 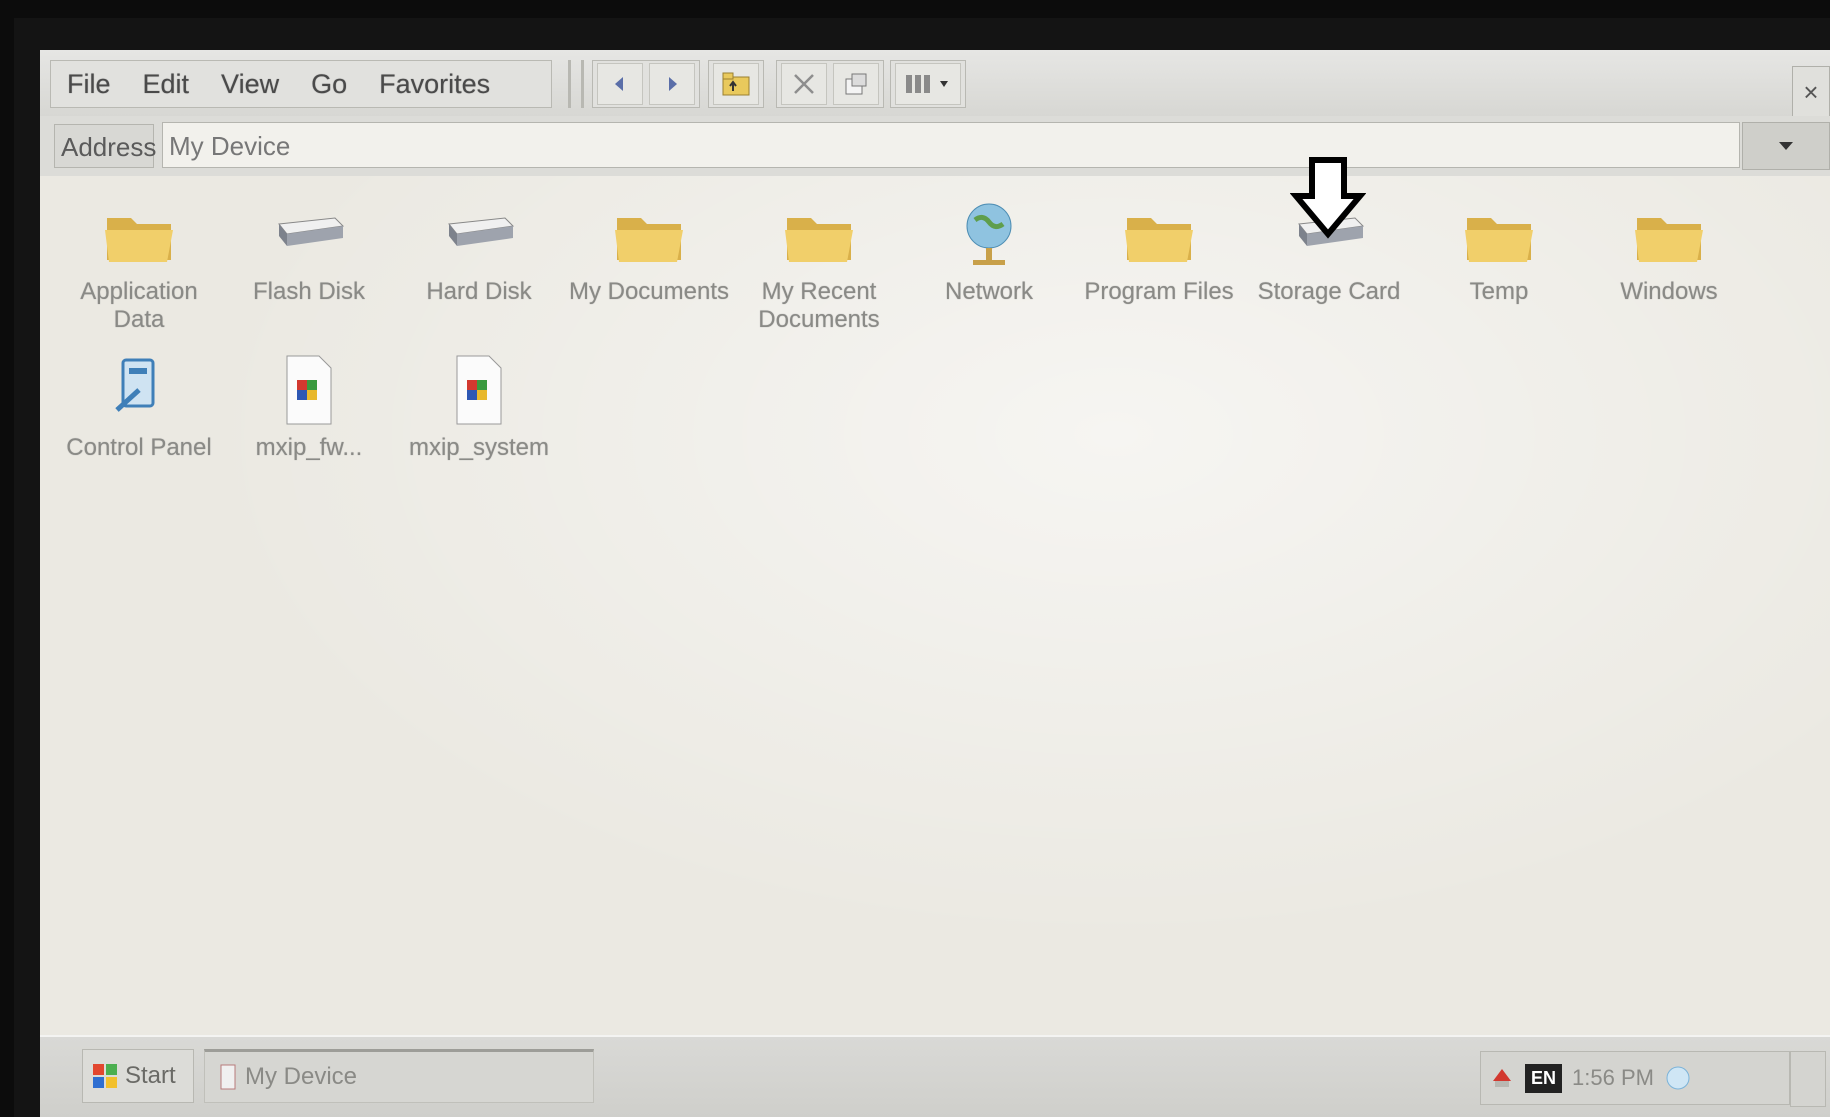 What do you see at coordinates (649, 291) in the screenshot?
I see `item-label: My Documents` at bounding box center [649, 291].